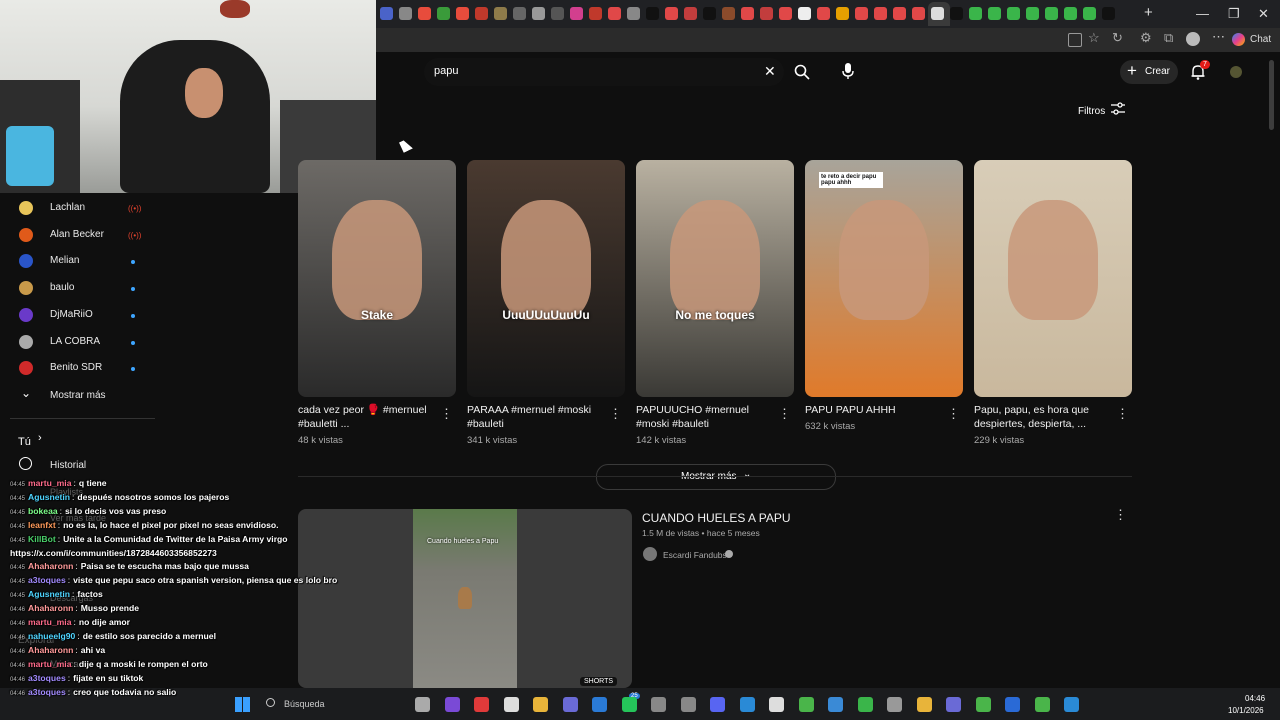  Describe the element at coordinates (49, 483) in the screenshot. I see `chat-username: martu_mia` at that location.